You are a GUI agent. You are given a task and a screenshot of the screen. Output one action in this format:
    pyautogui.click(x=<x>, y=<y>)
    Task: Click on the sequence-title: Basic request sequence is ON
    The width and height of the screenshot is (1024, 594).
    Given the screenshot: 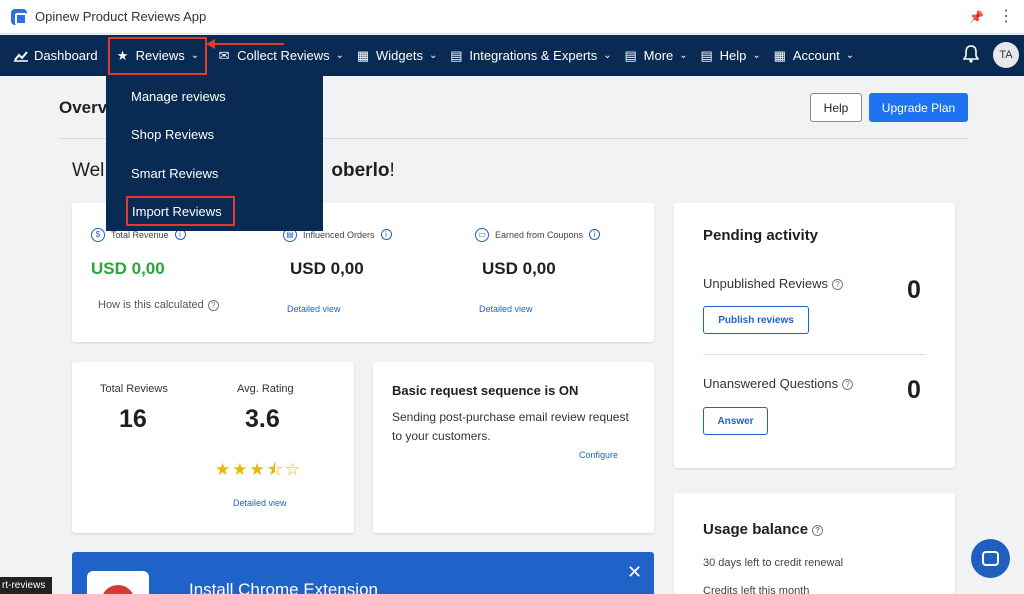 What is the action you would take?
    pyautogui.click(x=485, y=390)
    